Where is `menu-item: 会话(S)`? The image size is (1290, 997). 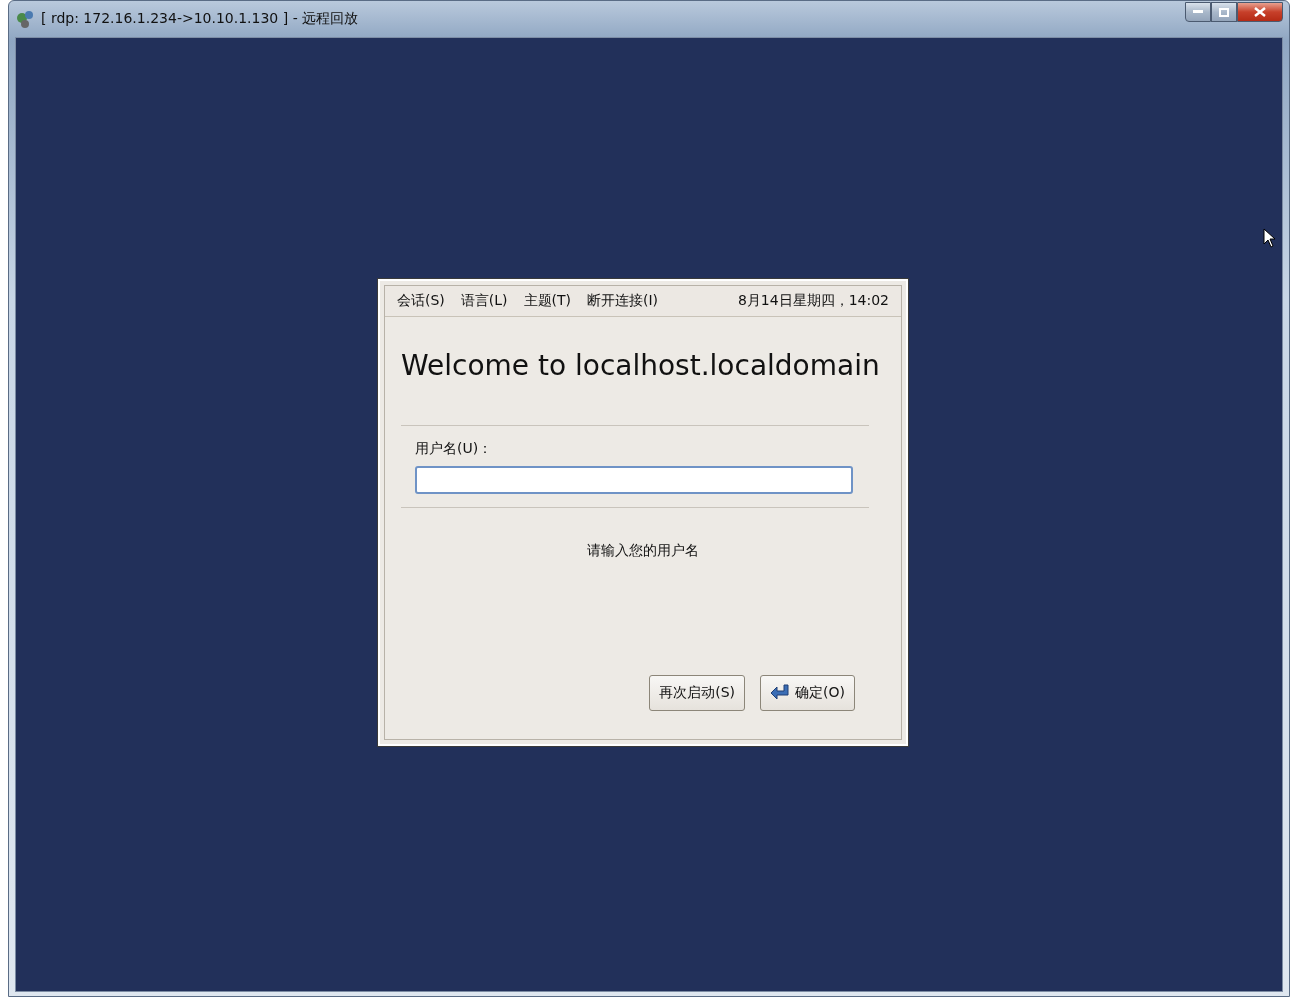
menu-item: 会话(S) is located at coordinates (421, 301).